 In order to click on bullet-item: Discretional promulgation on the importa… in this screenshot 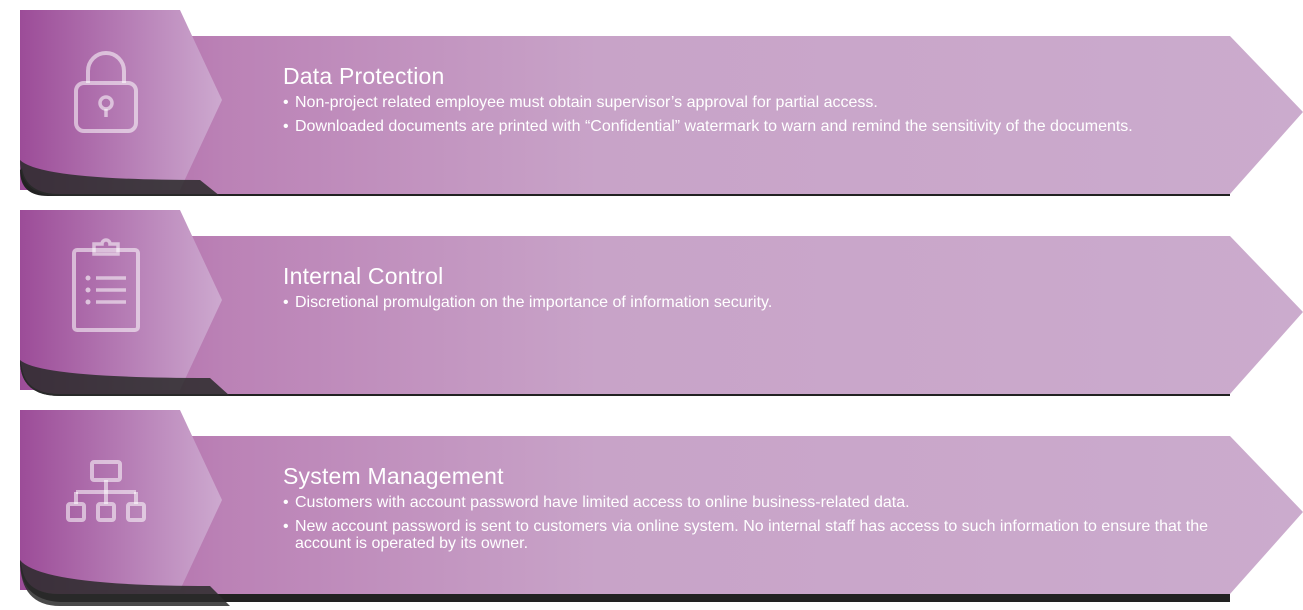, I will do `click(753, 302)`.